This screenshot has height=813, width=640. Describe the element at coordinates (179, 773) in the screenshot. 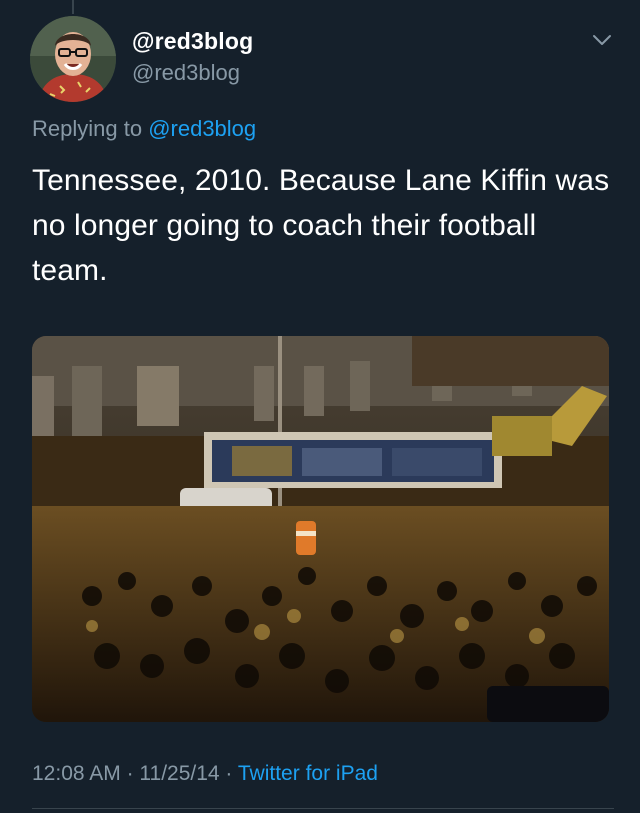

I see `tweet-date: 11/25/14` at that location.